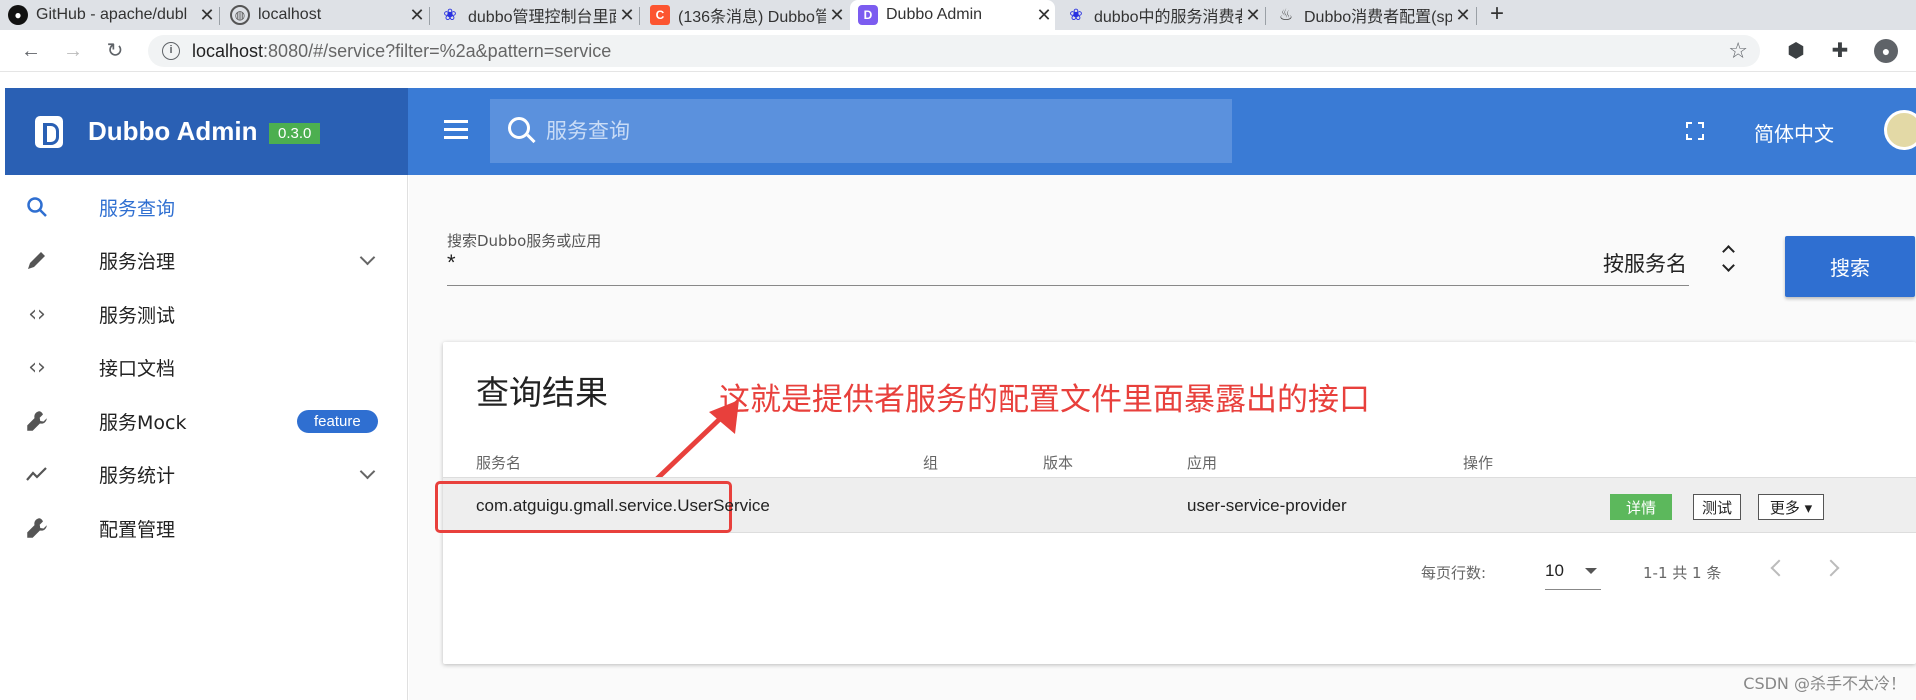 The image size is (1916, 700). I want to click on code-icon: ‹›, so click(37, 314).